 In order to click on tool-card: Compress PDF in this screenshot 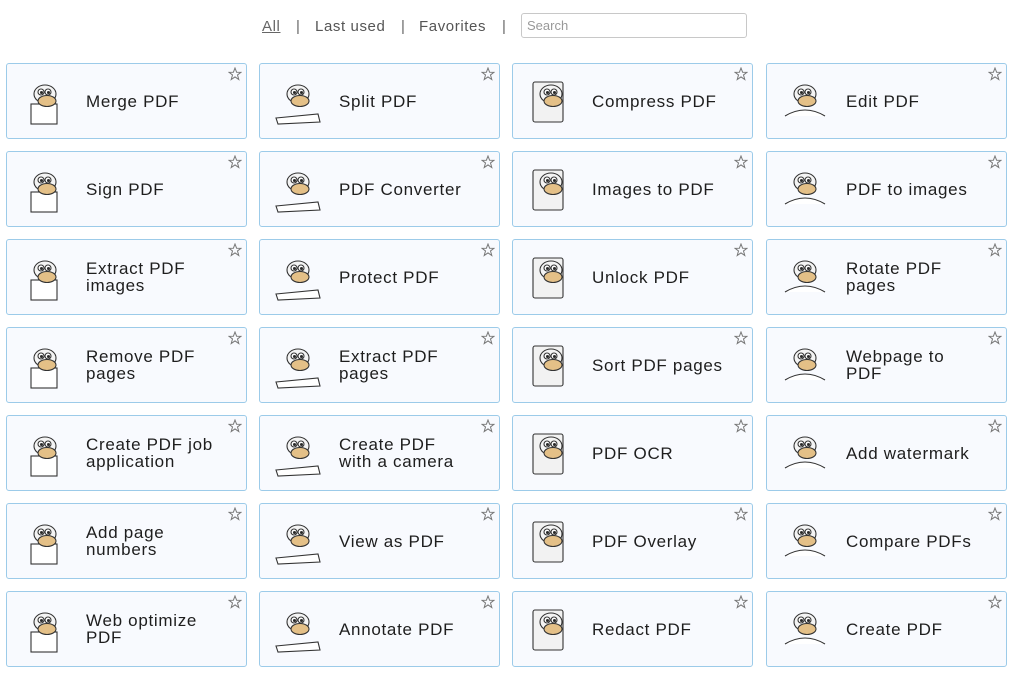, I will do `click(632, 101)`.